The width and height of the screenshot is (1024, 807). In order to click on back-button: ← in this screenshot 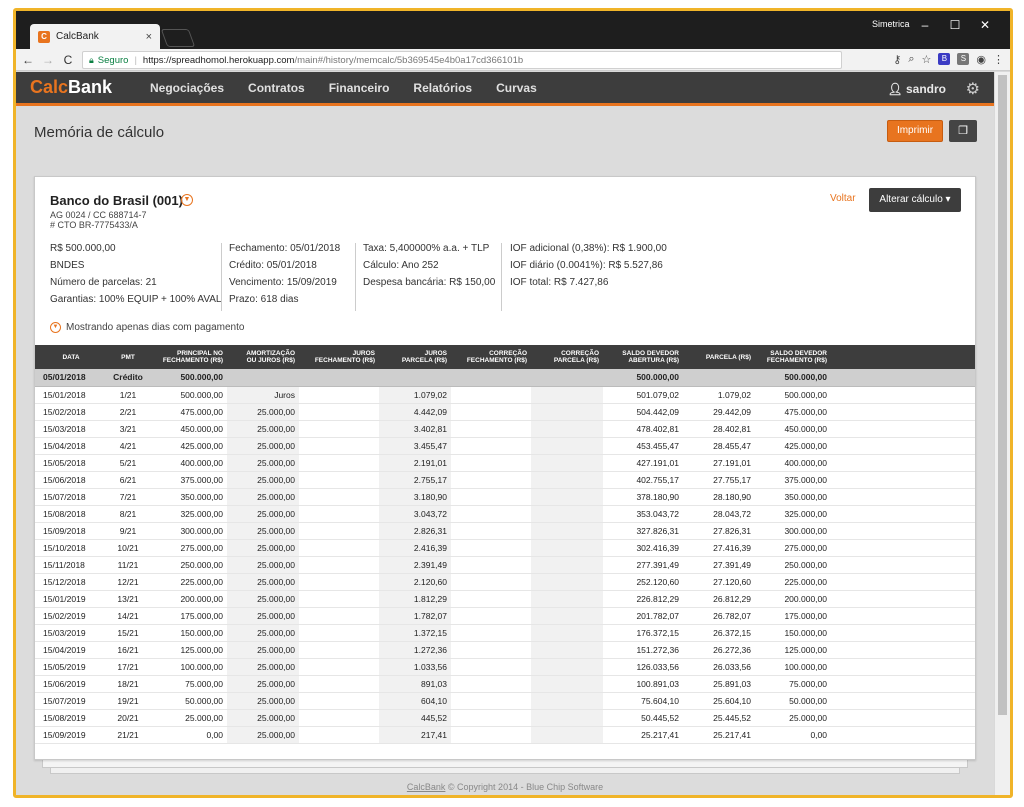, I will do `click(28, 60)`.